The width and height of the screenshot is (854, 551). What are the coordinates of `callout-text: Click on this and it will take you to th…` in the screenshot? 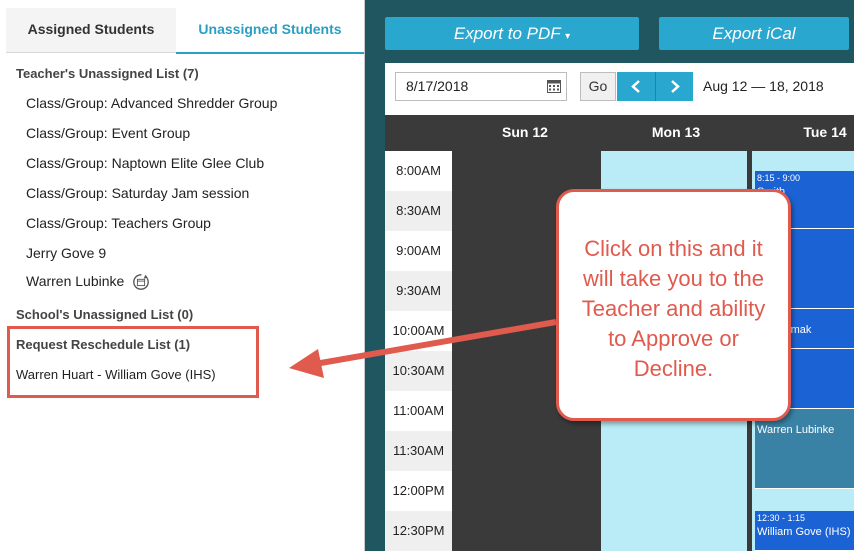 It's located at (673, 308).